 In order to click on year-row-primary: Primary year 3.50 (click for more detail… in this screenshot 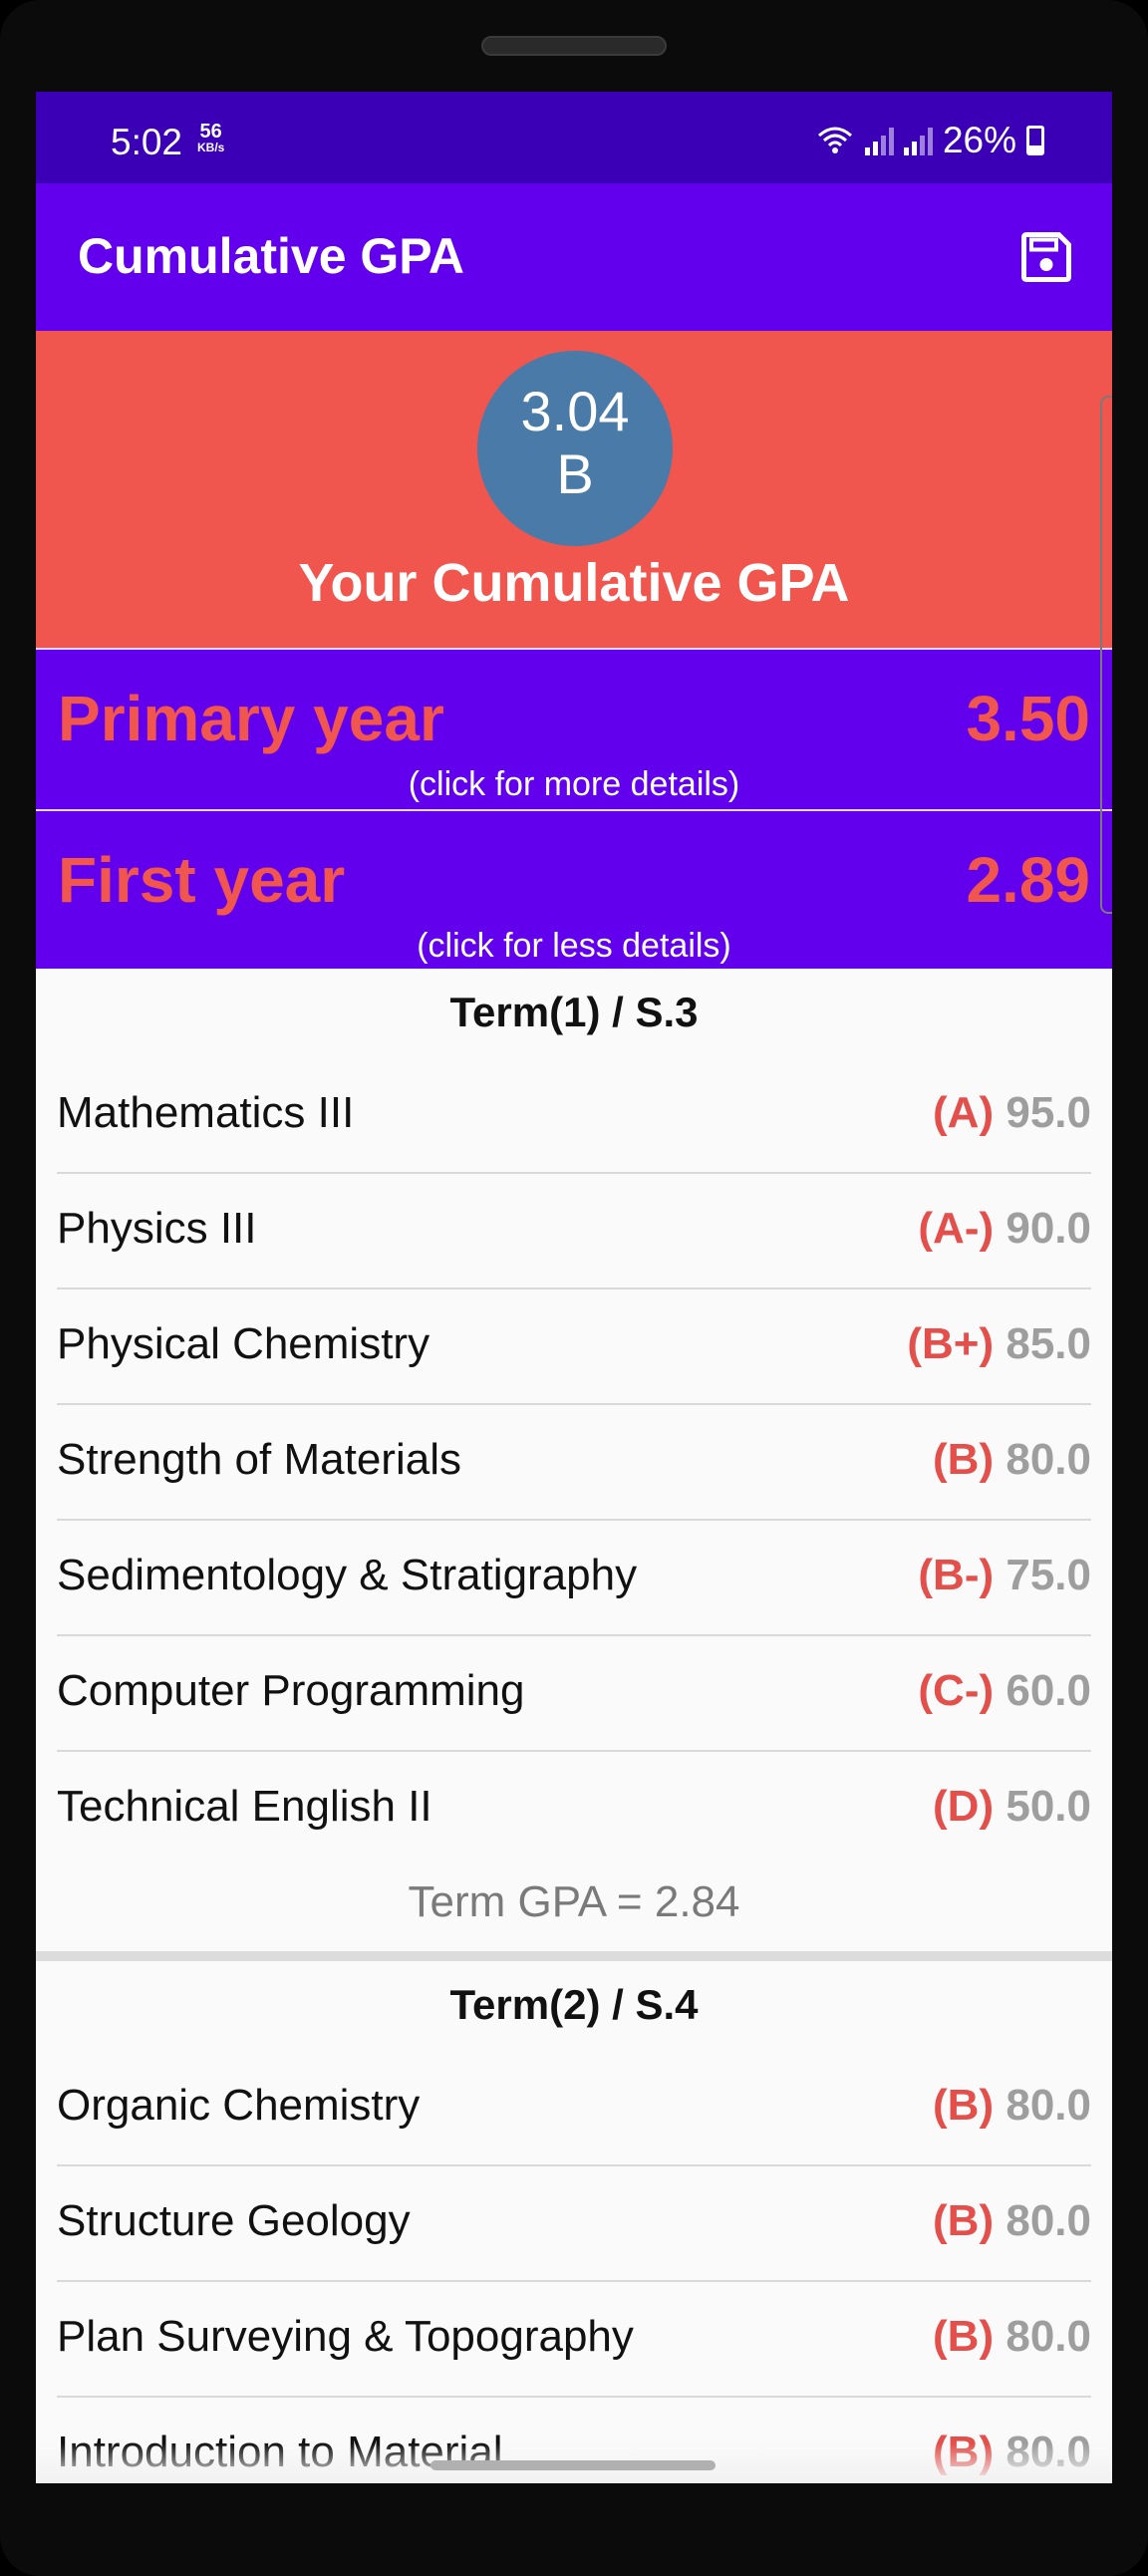, I will do `click(574, 728)`.